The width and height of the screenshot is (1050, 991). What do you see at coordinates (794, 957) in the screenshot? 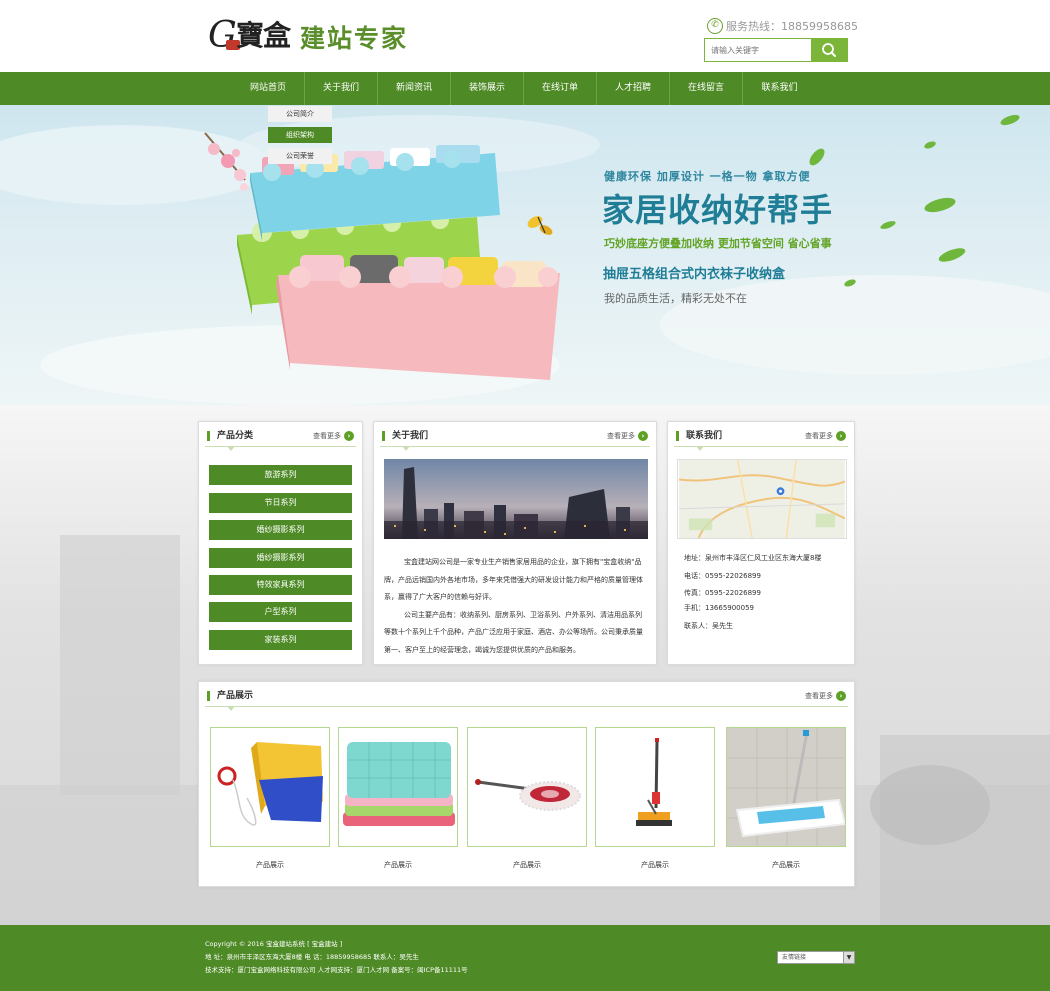
I see `friend-links-label: 友情链接` at bounding box center [794, 957].